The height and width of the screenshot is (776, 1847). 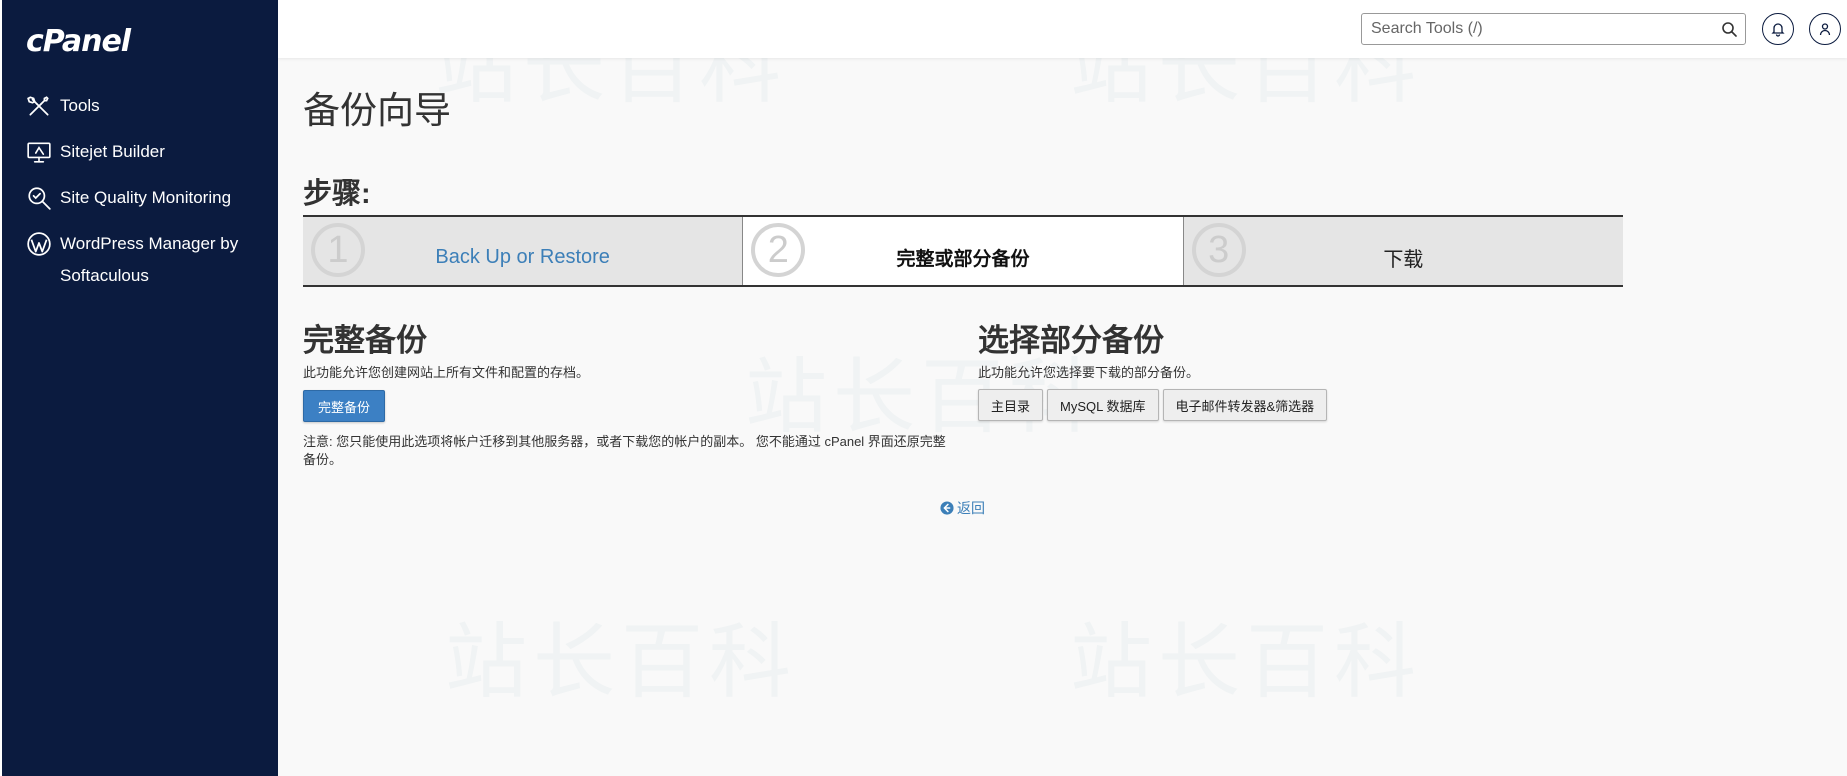 I want to click on sidebar-item-site-quality-monitoring: Site Quality Monitoring, so click(x=146, y=198).